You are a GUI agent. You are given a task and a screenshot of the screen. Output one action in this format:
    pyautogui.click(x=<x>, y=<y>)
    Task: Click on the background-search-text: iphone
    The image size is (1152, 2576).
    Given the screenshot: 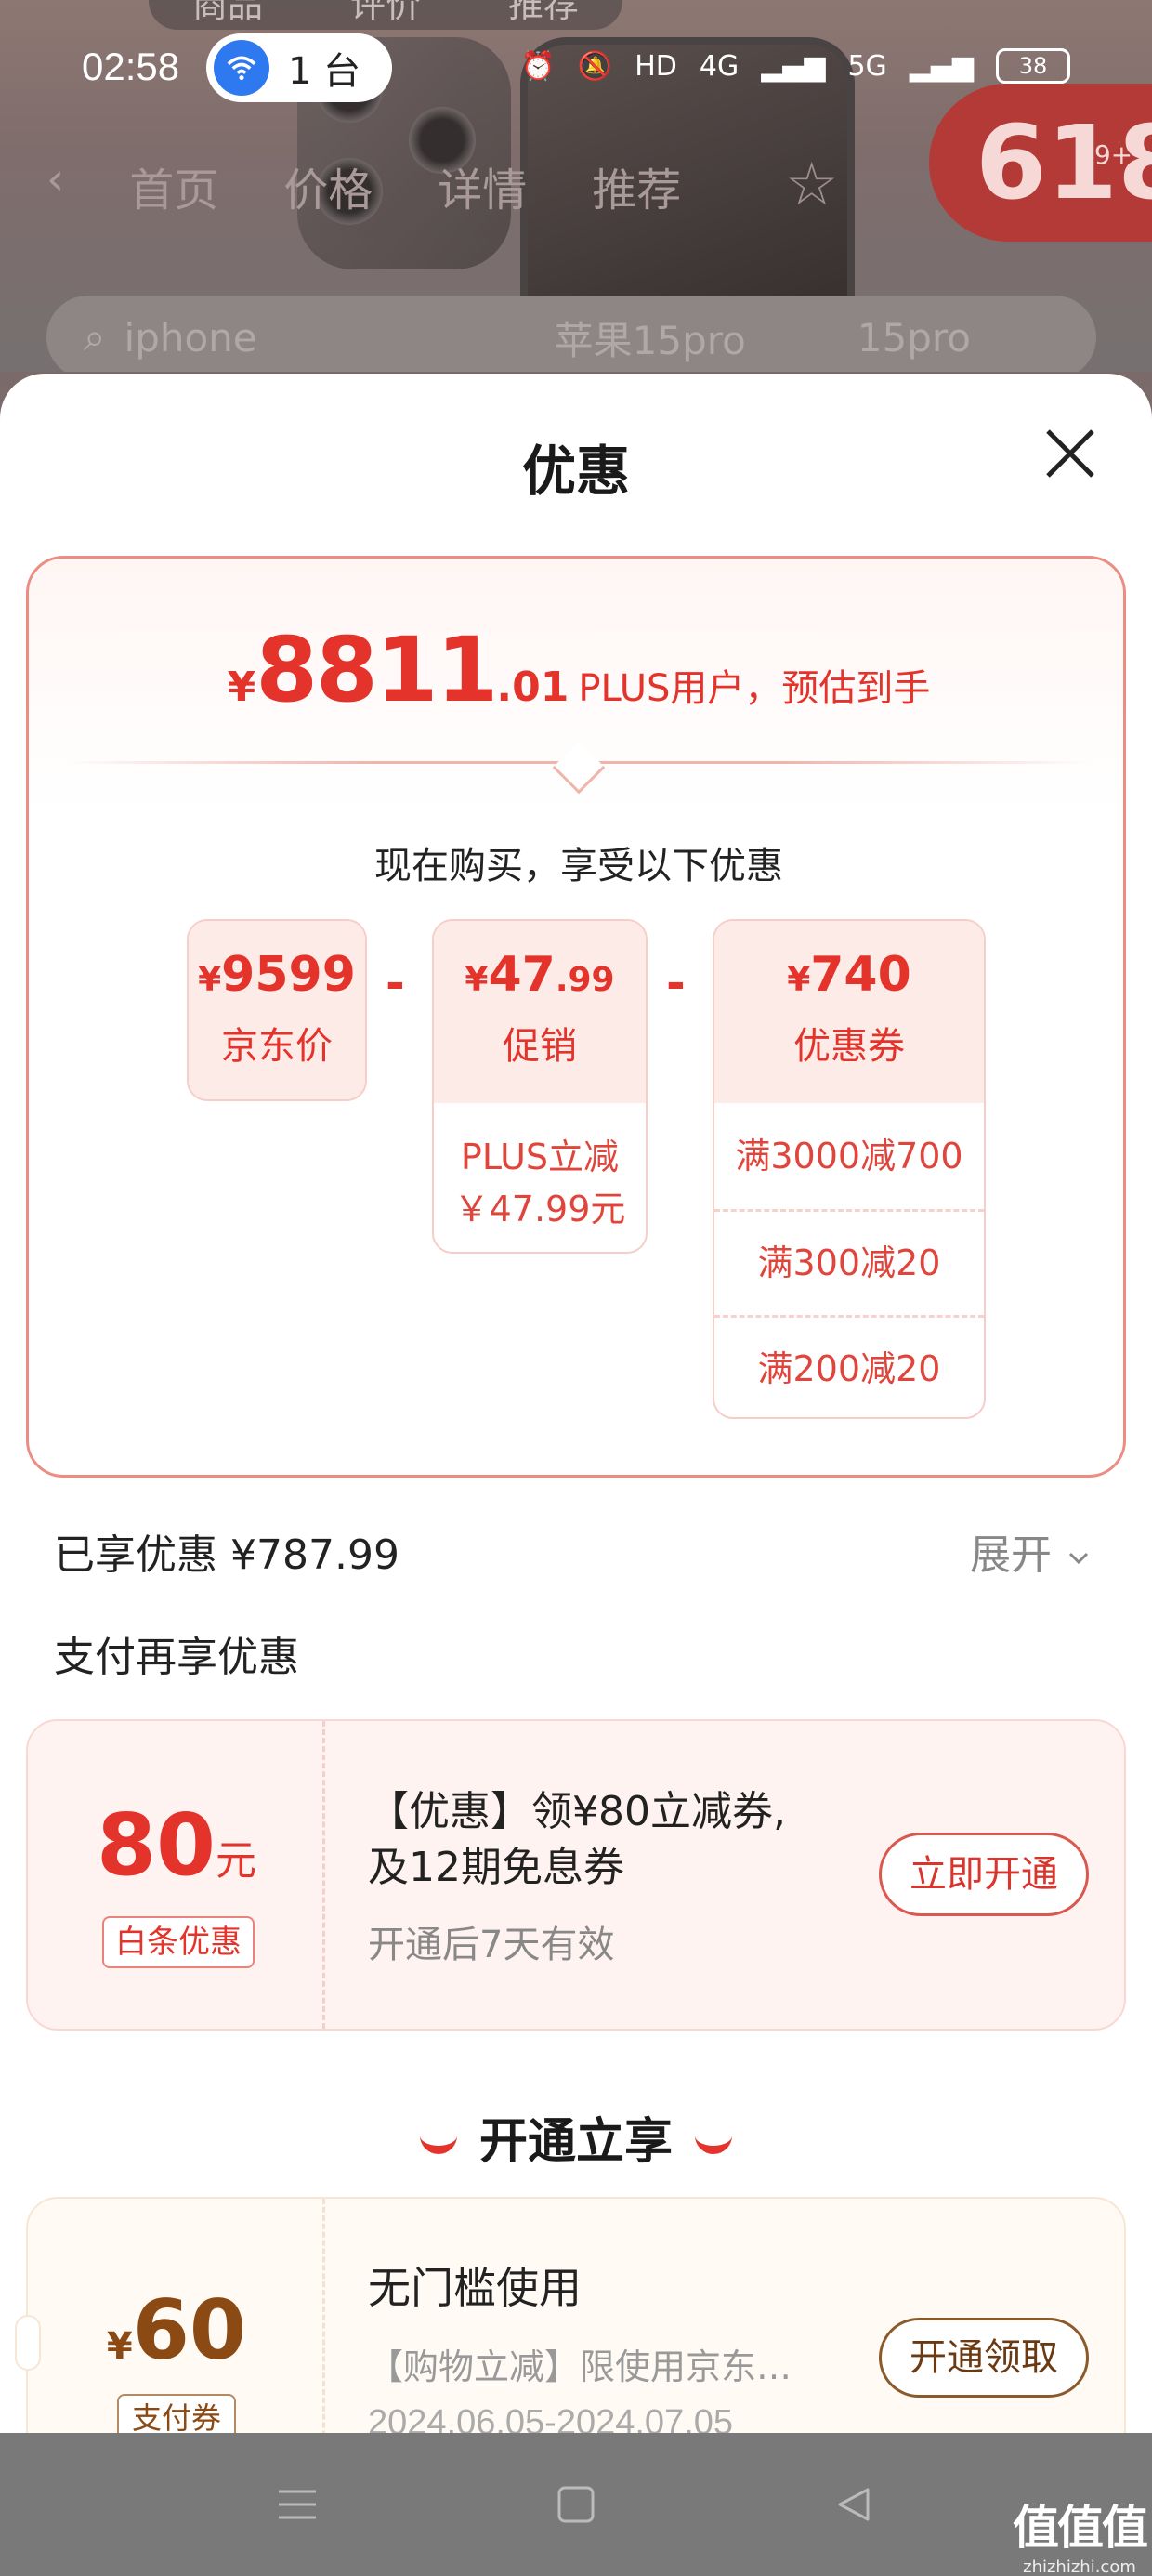 What is the action you would take?
    pyautogui.click(x=190, y=337)
    